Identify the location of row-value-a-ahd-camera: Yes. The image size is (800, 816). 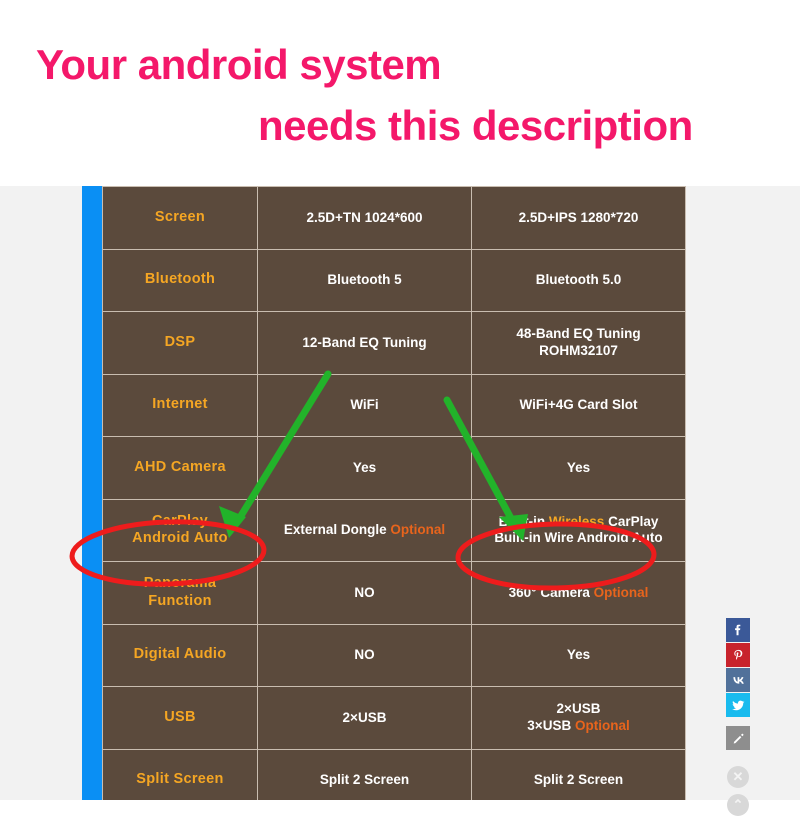
(364, 468).